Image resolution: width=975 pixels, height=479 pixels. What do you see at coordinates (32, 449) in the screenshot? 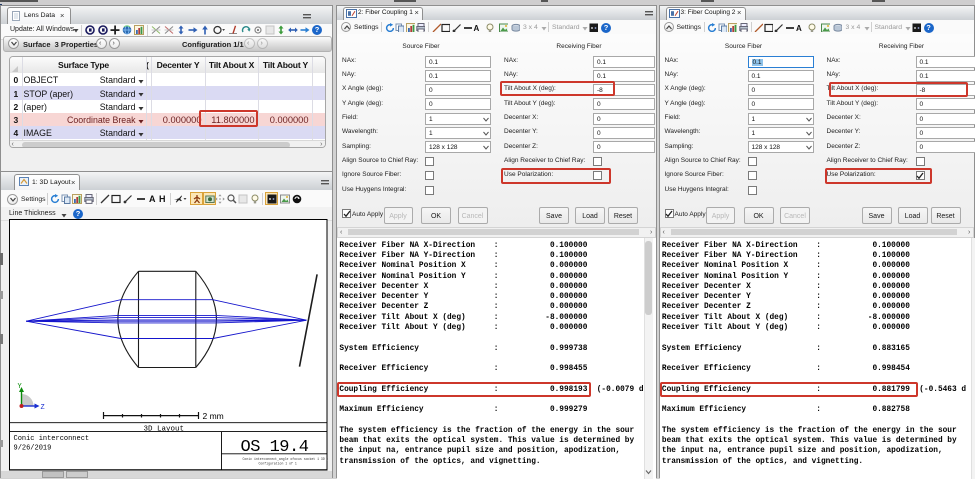
I see `svg-text: 9/26/2019` at bounding box center [32, 449].